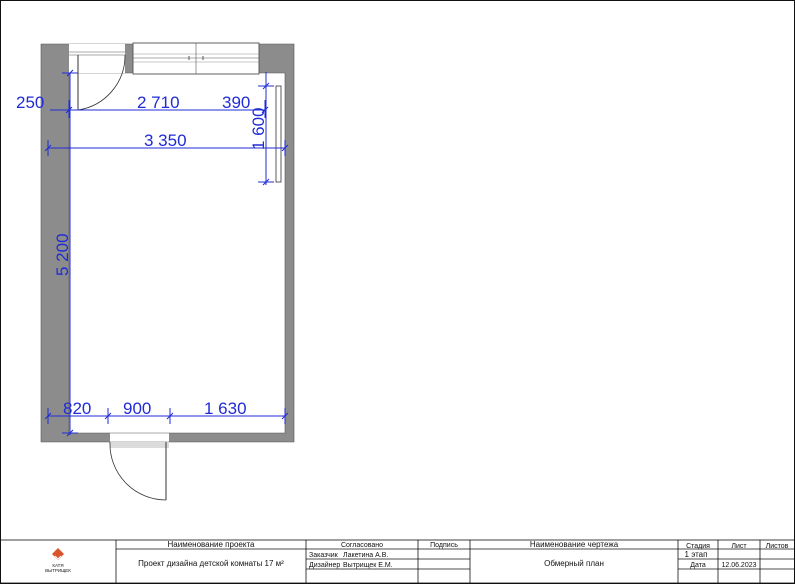 This screenshot has height=584, width=795. Describe the element at coordinates (362, 545) in the screenshot. I see `approved-header: Согласовано` at that location.